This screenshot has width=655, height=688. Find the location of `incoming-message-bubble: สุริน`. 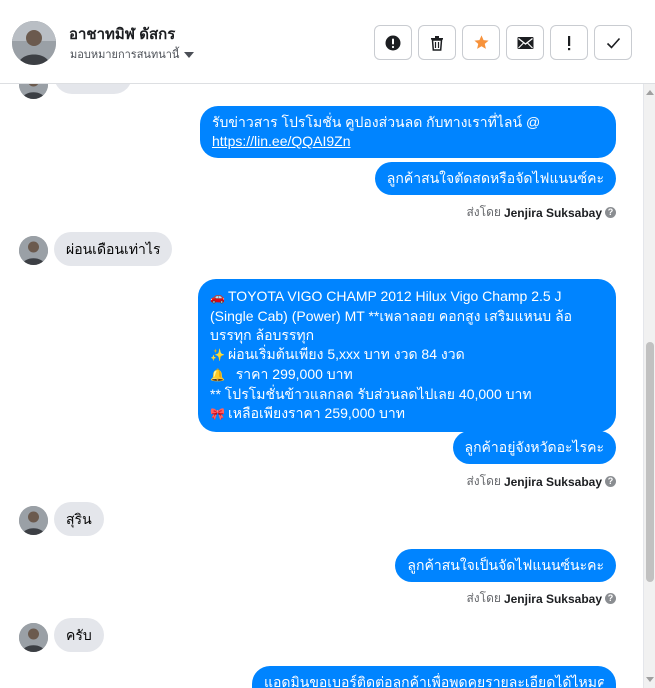

incoming-message-bubble: สุริน is located at coordinates (79, 519).